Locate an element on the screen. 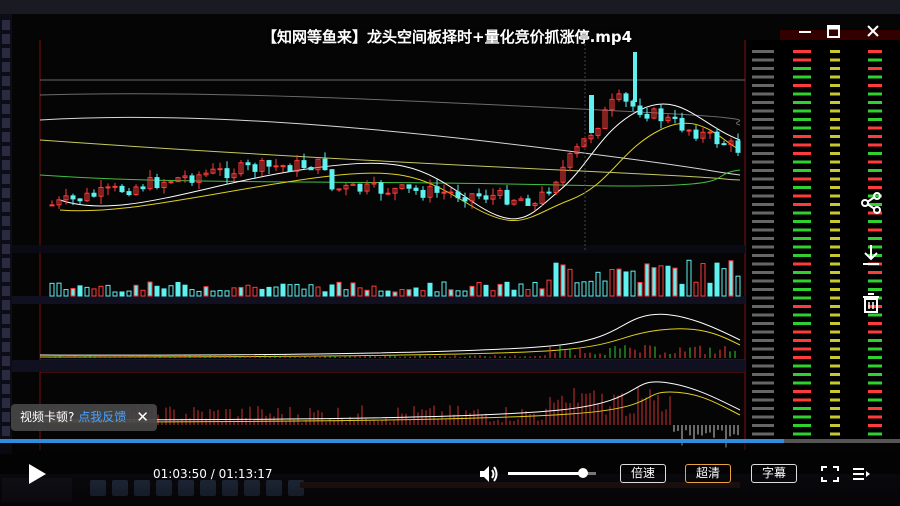 The width and height of the screenshot is (900, 506). playlist-button is located at coordinates (861, 474).